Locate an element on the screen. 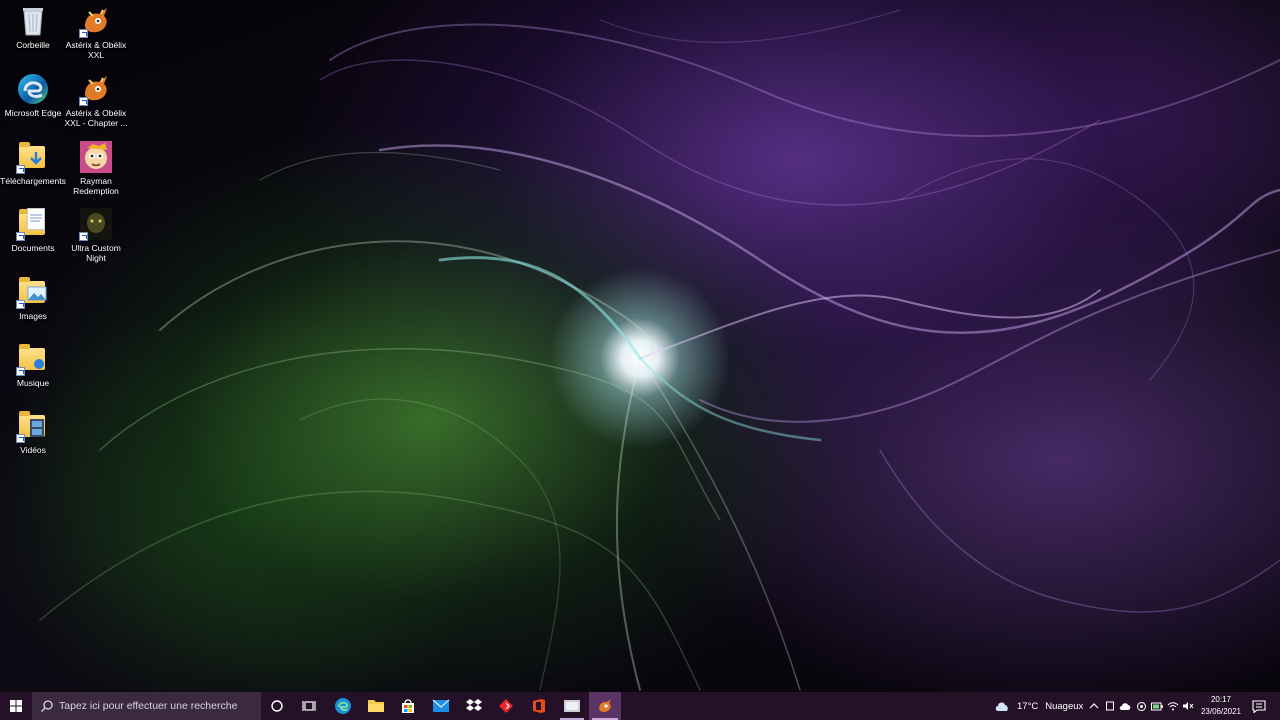 The width and height of the screenshot is (1280, 720). desktop-icon-asterix-xxl: Astérix & Obélix XXL is located at coordinates (96, 32).